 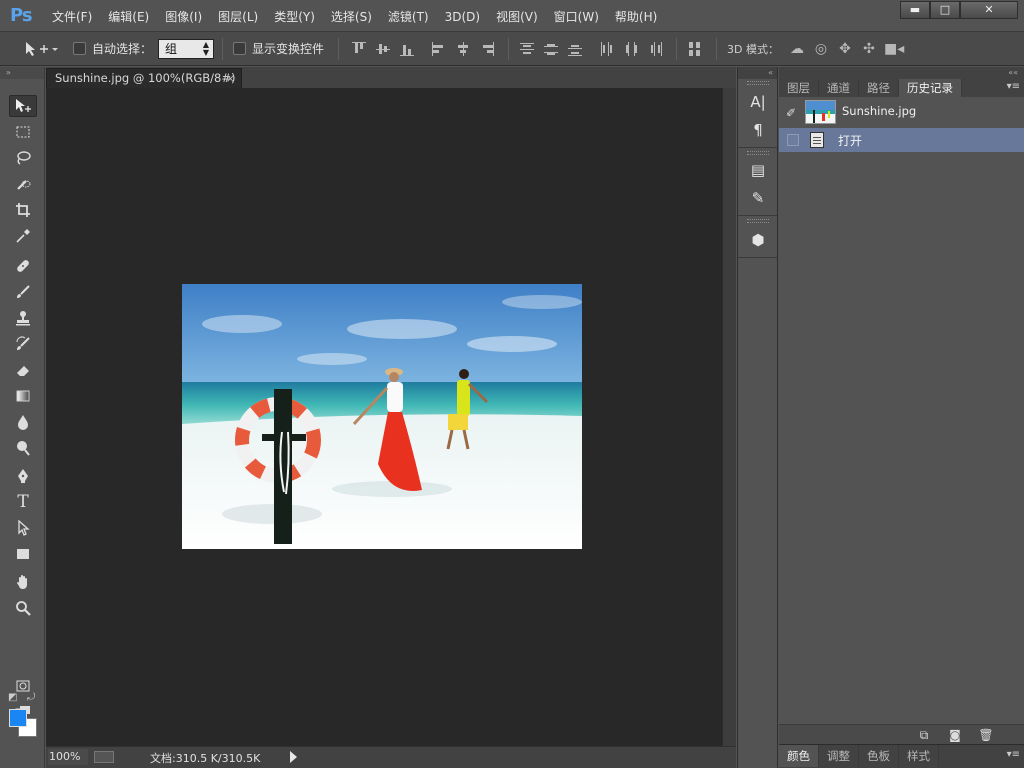 What do you see at coordinates (293, 757) in the screenshot?
I see `status-menu-arrow-icon` at bounding box center [293, 757].